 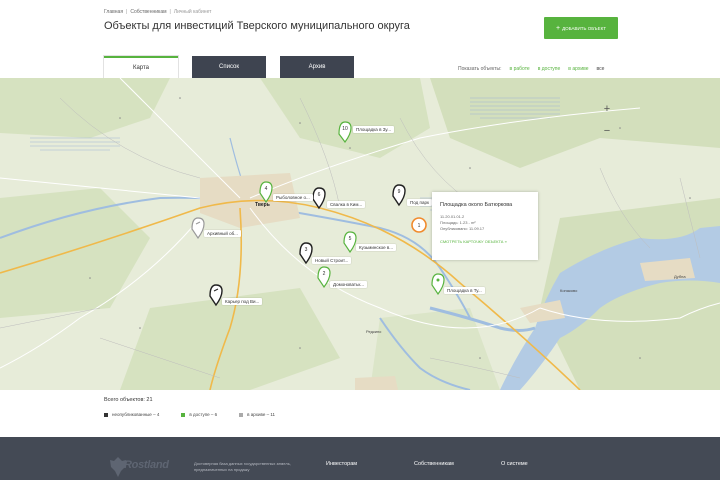 I want to click on legend-swatch-unpublished, so click(x=106, y=414).